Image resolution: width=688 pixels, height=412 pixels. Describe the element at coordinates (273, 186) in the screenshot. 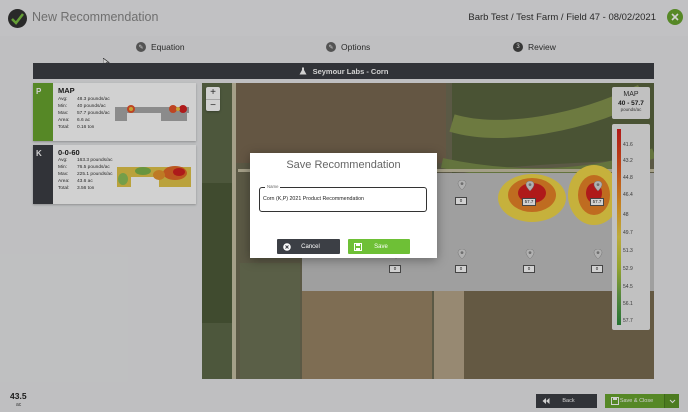

I see `field-label: Name` at that location.